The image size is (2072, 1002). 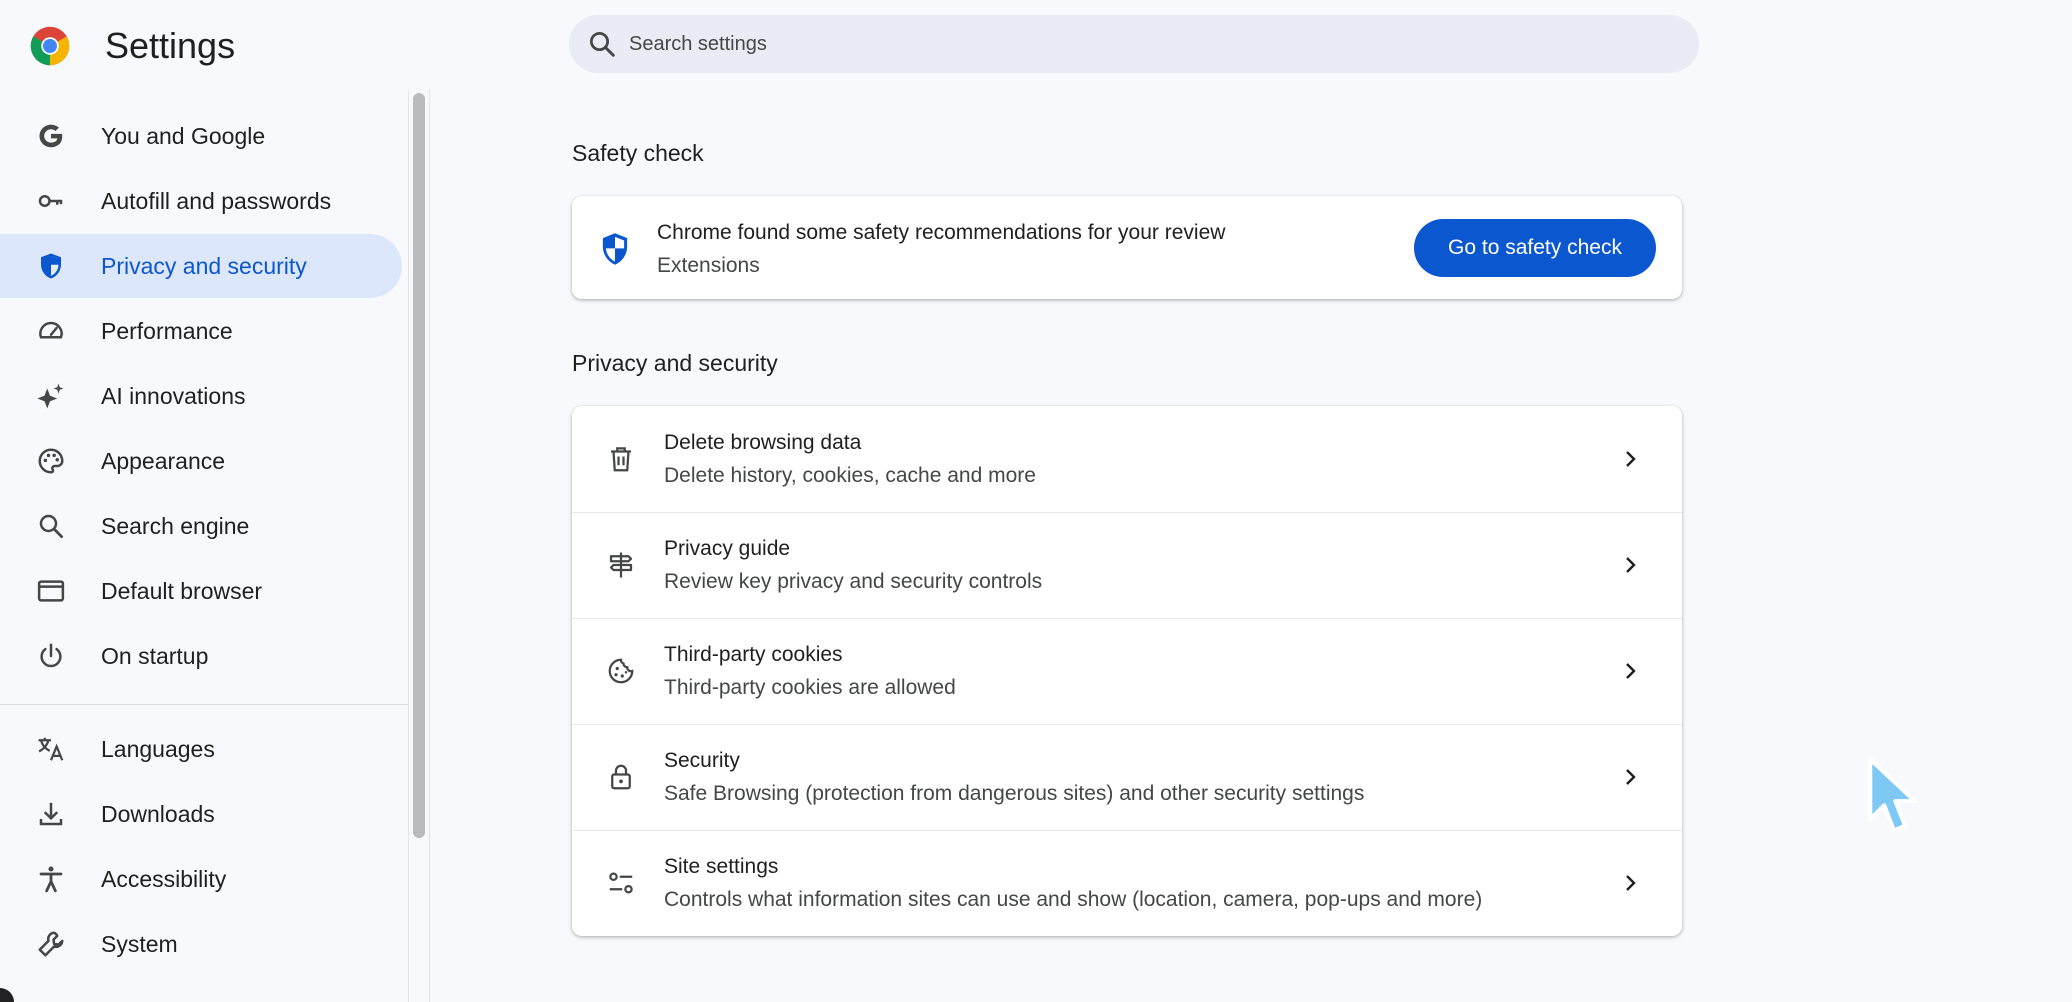 I want to click on sidebar-item-label: Autofill and passwords, so click(x=216, y=200).